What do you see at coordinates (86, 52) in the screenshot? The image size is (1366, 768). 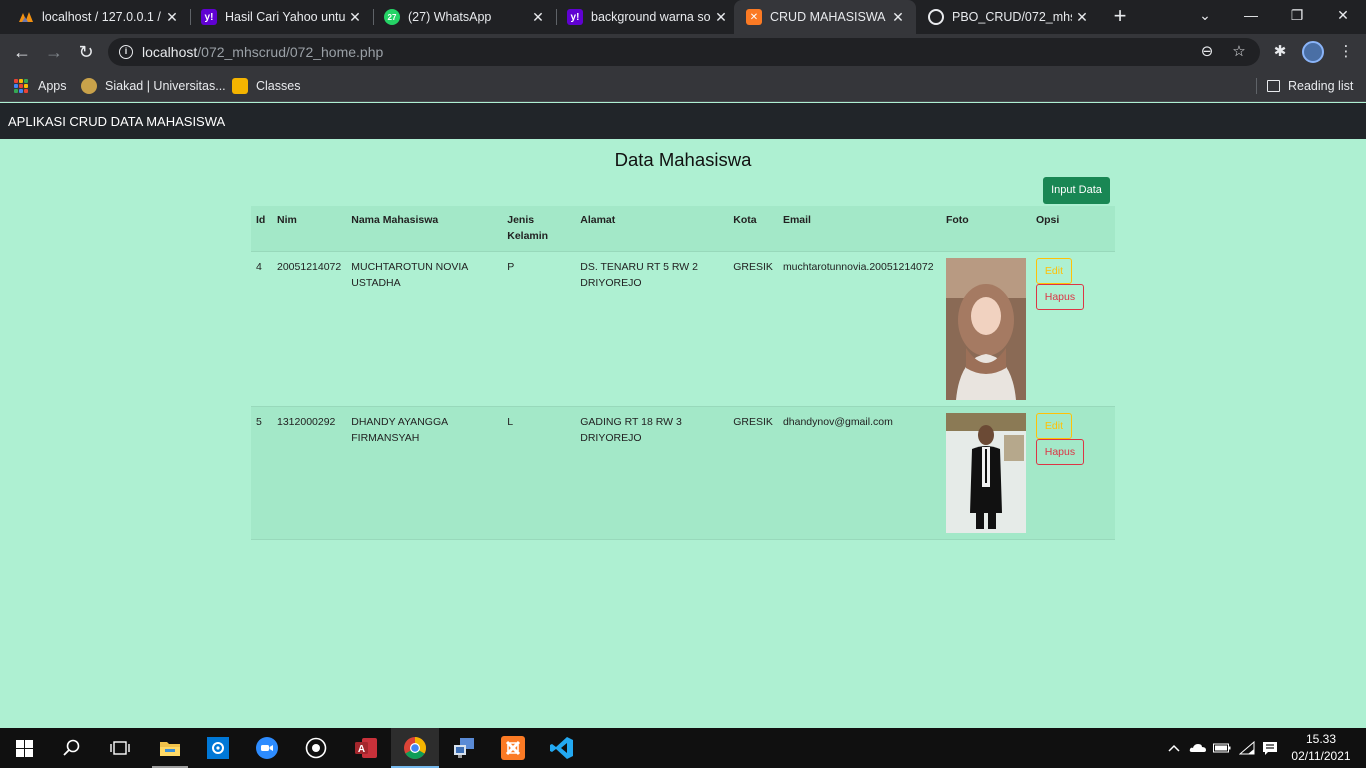 I see `reload-icon: ↻` at bounding box center [86, 52].